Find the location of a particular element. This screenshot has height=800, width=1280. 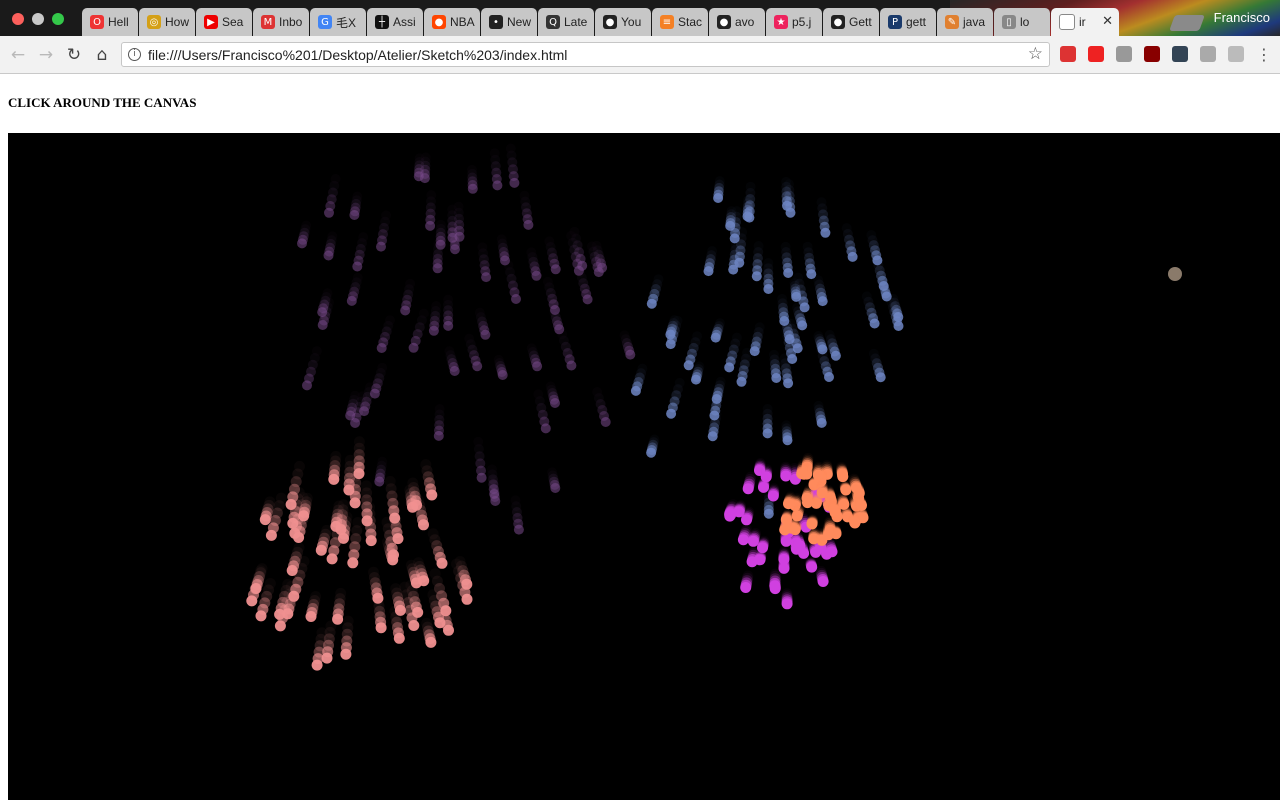

tab-label: gett is located at coordinates (916, 22).